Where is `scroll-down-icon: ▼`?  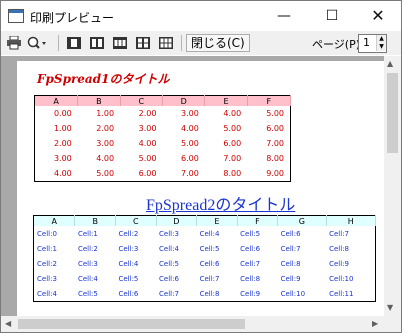 scroll-down-icon: ▼ is located at coordinates (390, 307).